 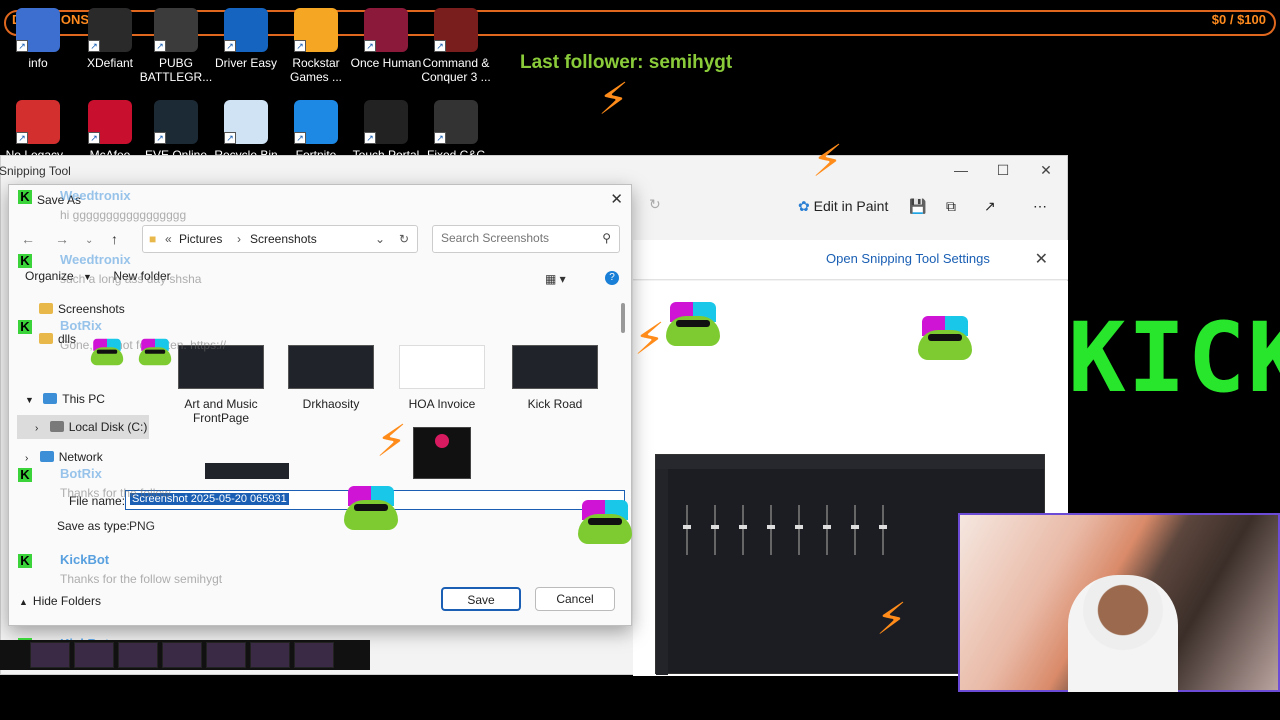 I want to click on breadcrumb-overflow: «, so click(x=168, y=239).